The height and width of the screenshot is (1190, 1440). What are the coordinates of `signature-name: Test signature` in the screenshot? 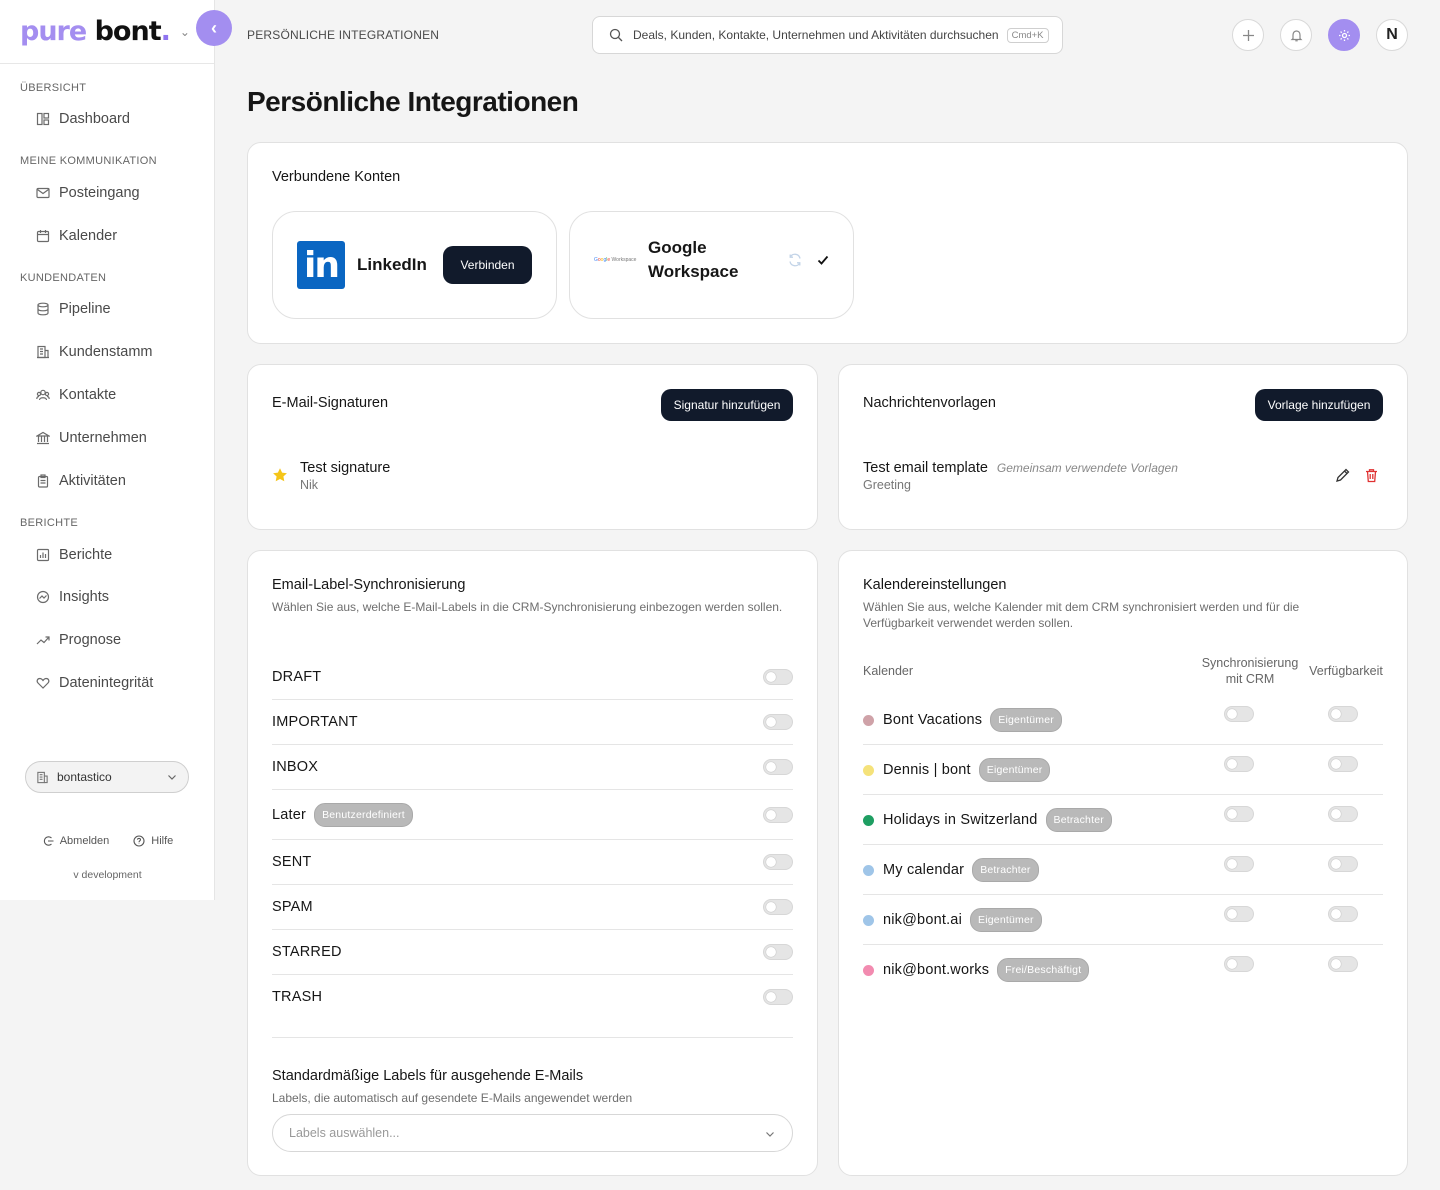 It's located at (345, 468).